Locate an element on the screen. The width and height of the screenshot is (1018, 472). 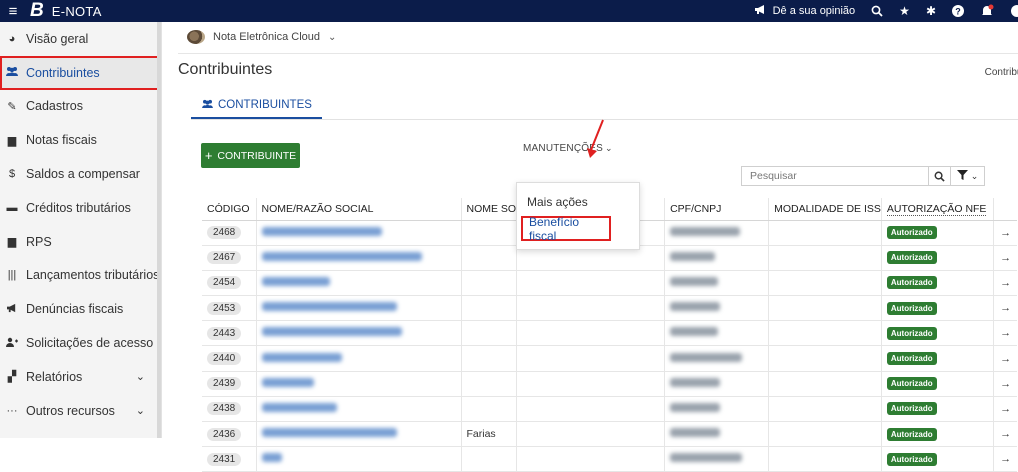
sidebar-item-label: Contribuintes is located at coordinates (63, 72).